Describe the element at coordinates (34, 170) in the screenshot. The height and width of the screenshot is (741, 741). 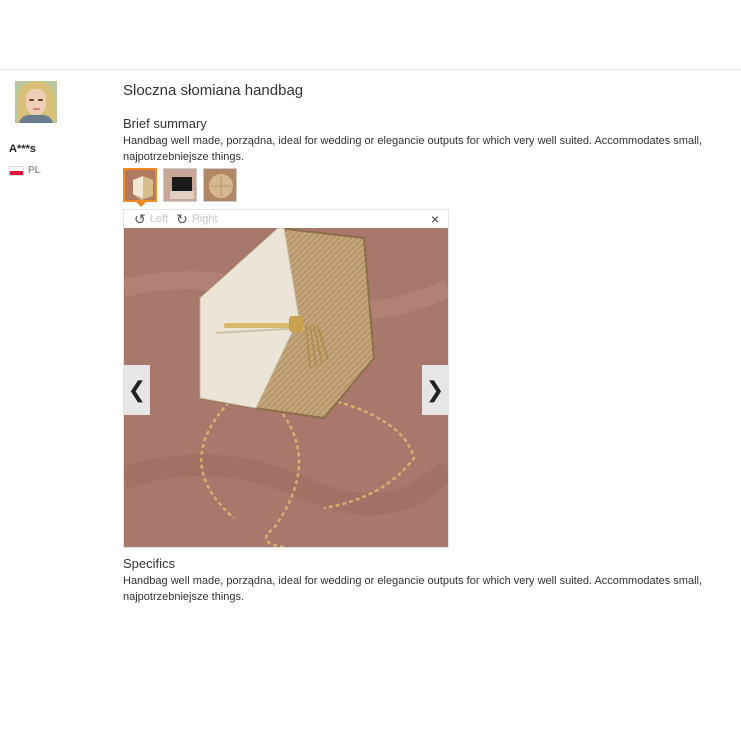
I see `country-code: PL` at that location.